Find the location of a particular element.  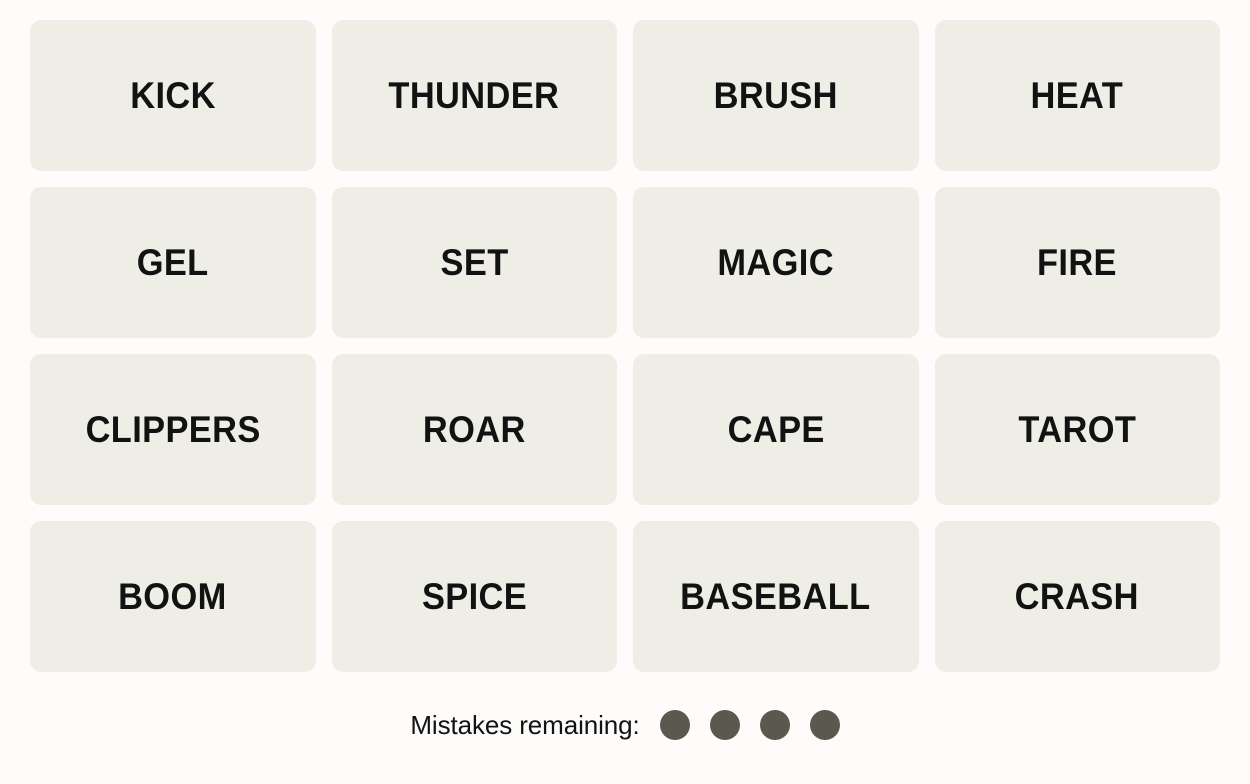

word-tile: SPICE is located at coordinates (474, 596).